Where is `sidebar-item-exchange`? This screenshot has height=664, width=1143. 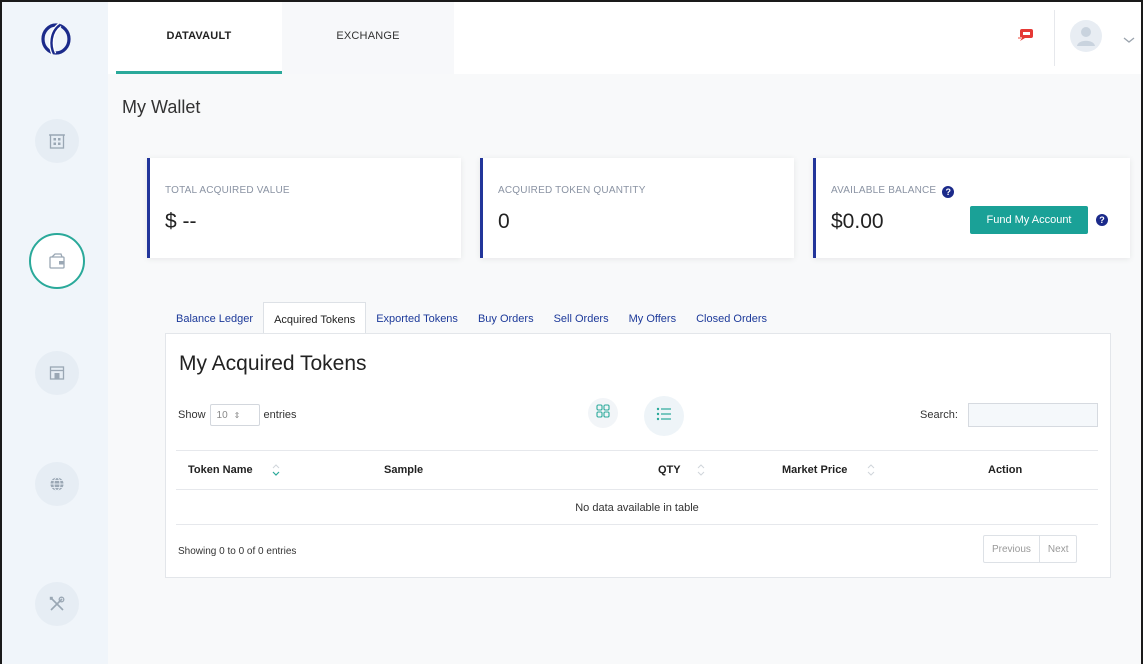
sidebar-item-exchange is located at coordinates (57, 373).